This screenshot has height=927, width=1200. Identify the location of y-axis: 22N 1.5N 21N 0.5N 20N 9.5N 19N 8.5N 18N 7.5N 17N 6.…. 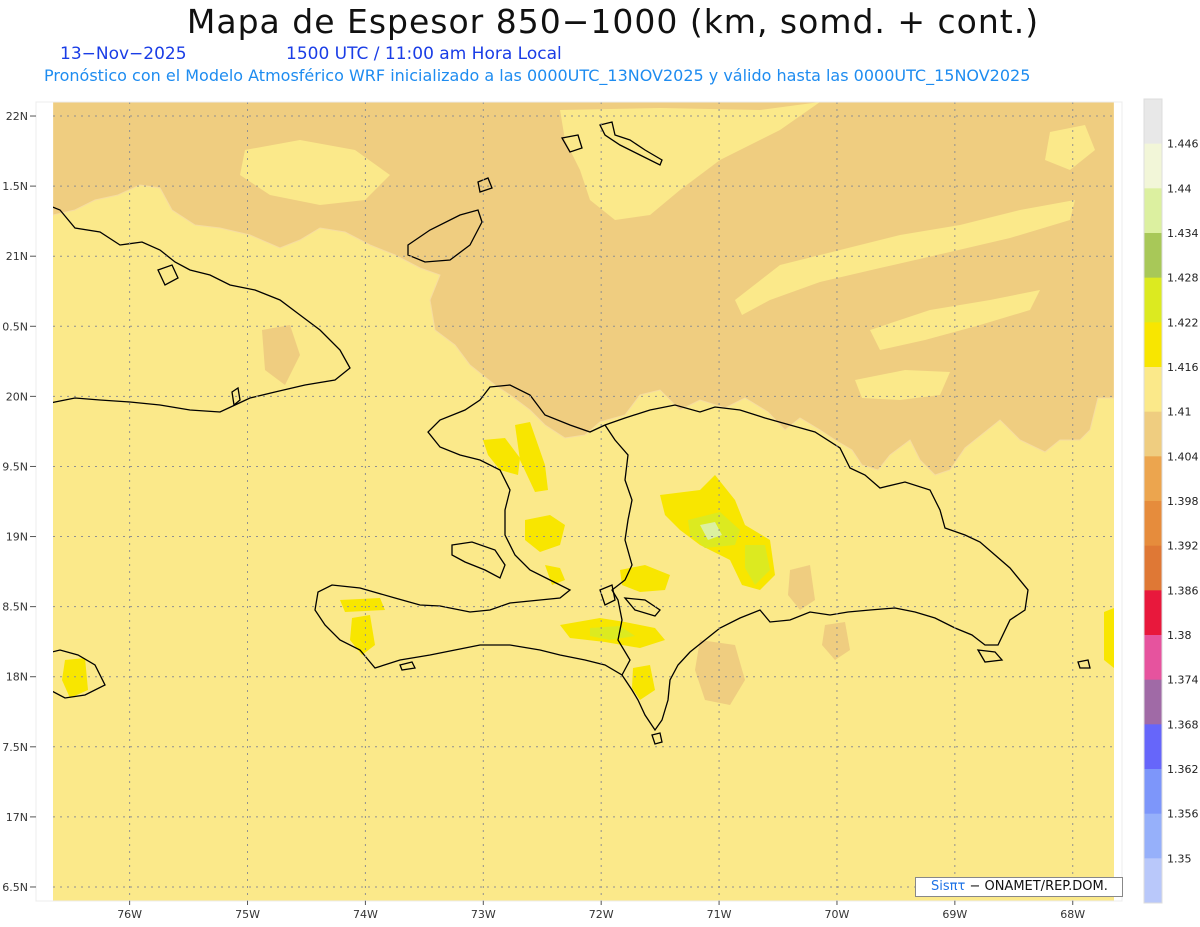
(19, 502).